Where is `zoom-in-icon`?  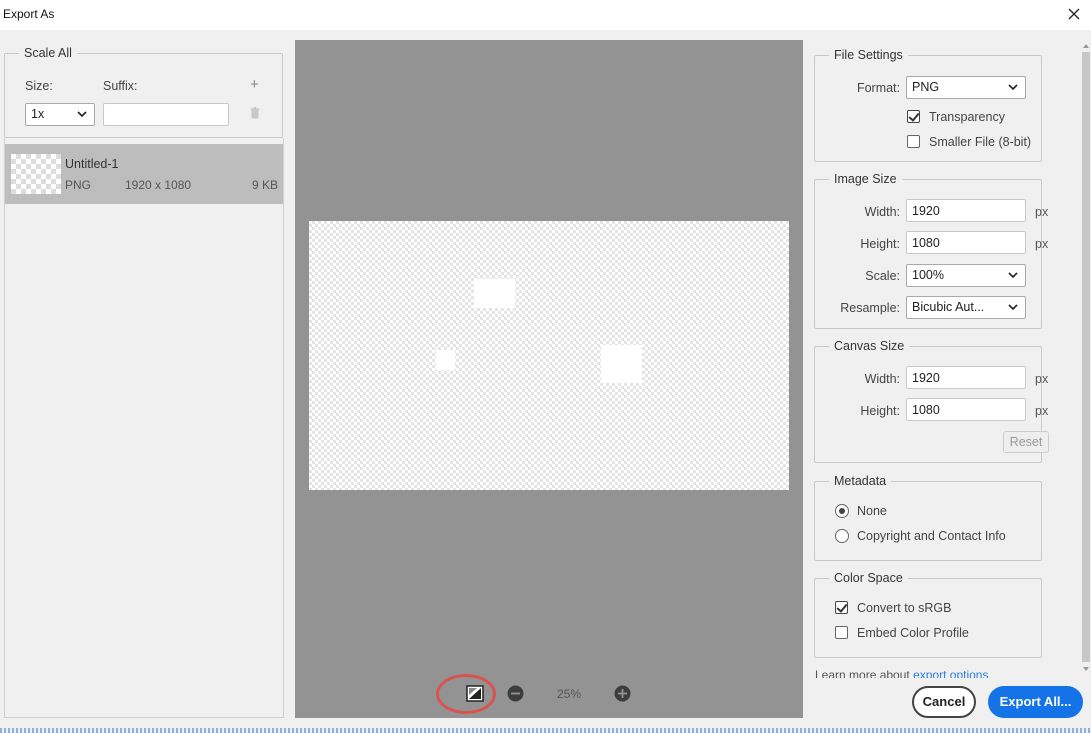 zoom-in-icon is located at coordinates (622, 693).